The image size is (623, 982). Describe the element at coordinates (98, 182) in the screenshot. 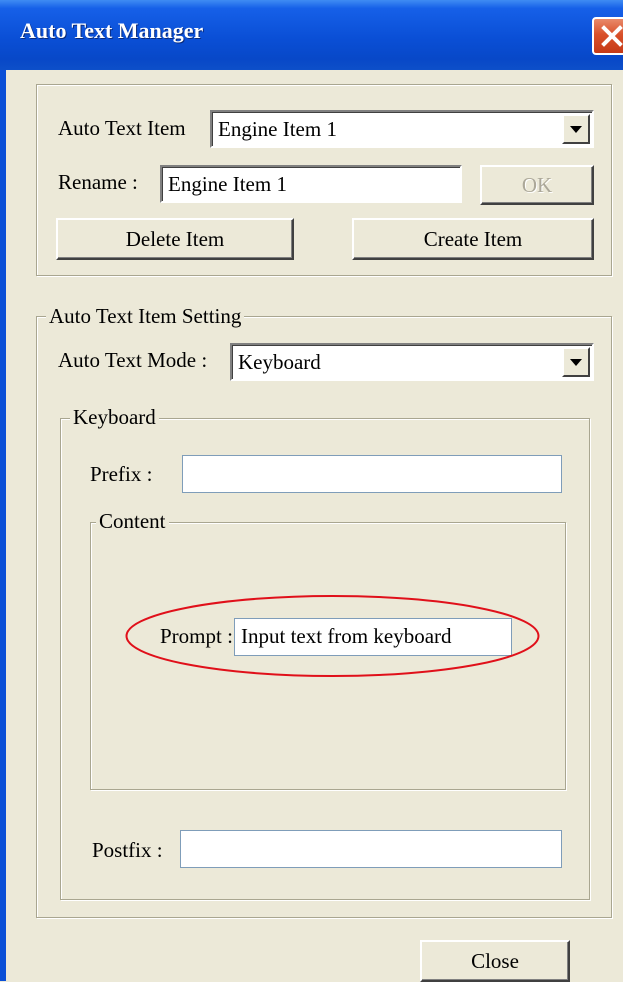

I see `rename-label: Rename :` at that location.